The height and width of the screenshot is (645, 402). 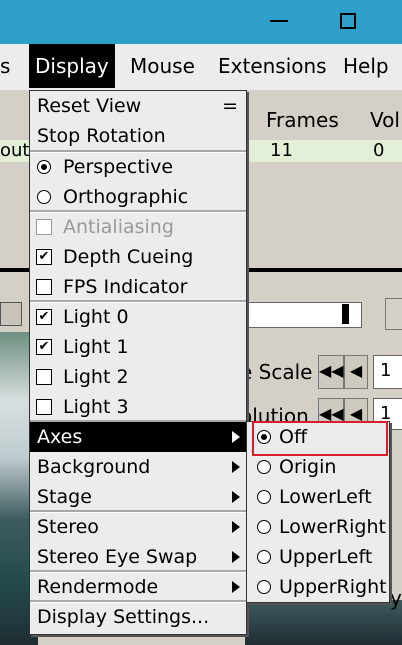 What do you see at coordinates (118, 227) in the screenshot?
I see `menu-item-label: Antialiasing` at bounding box center [118, 227].